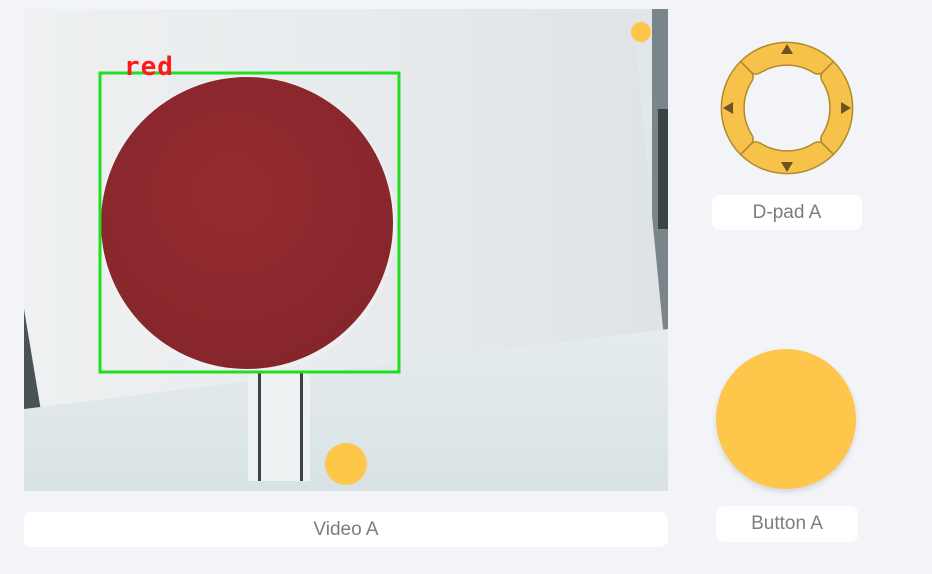  I want to click on button-caption: Button A, so click(787, 524).